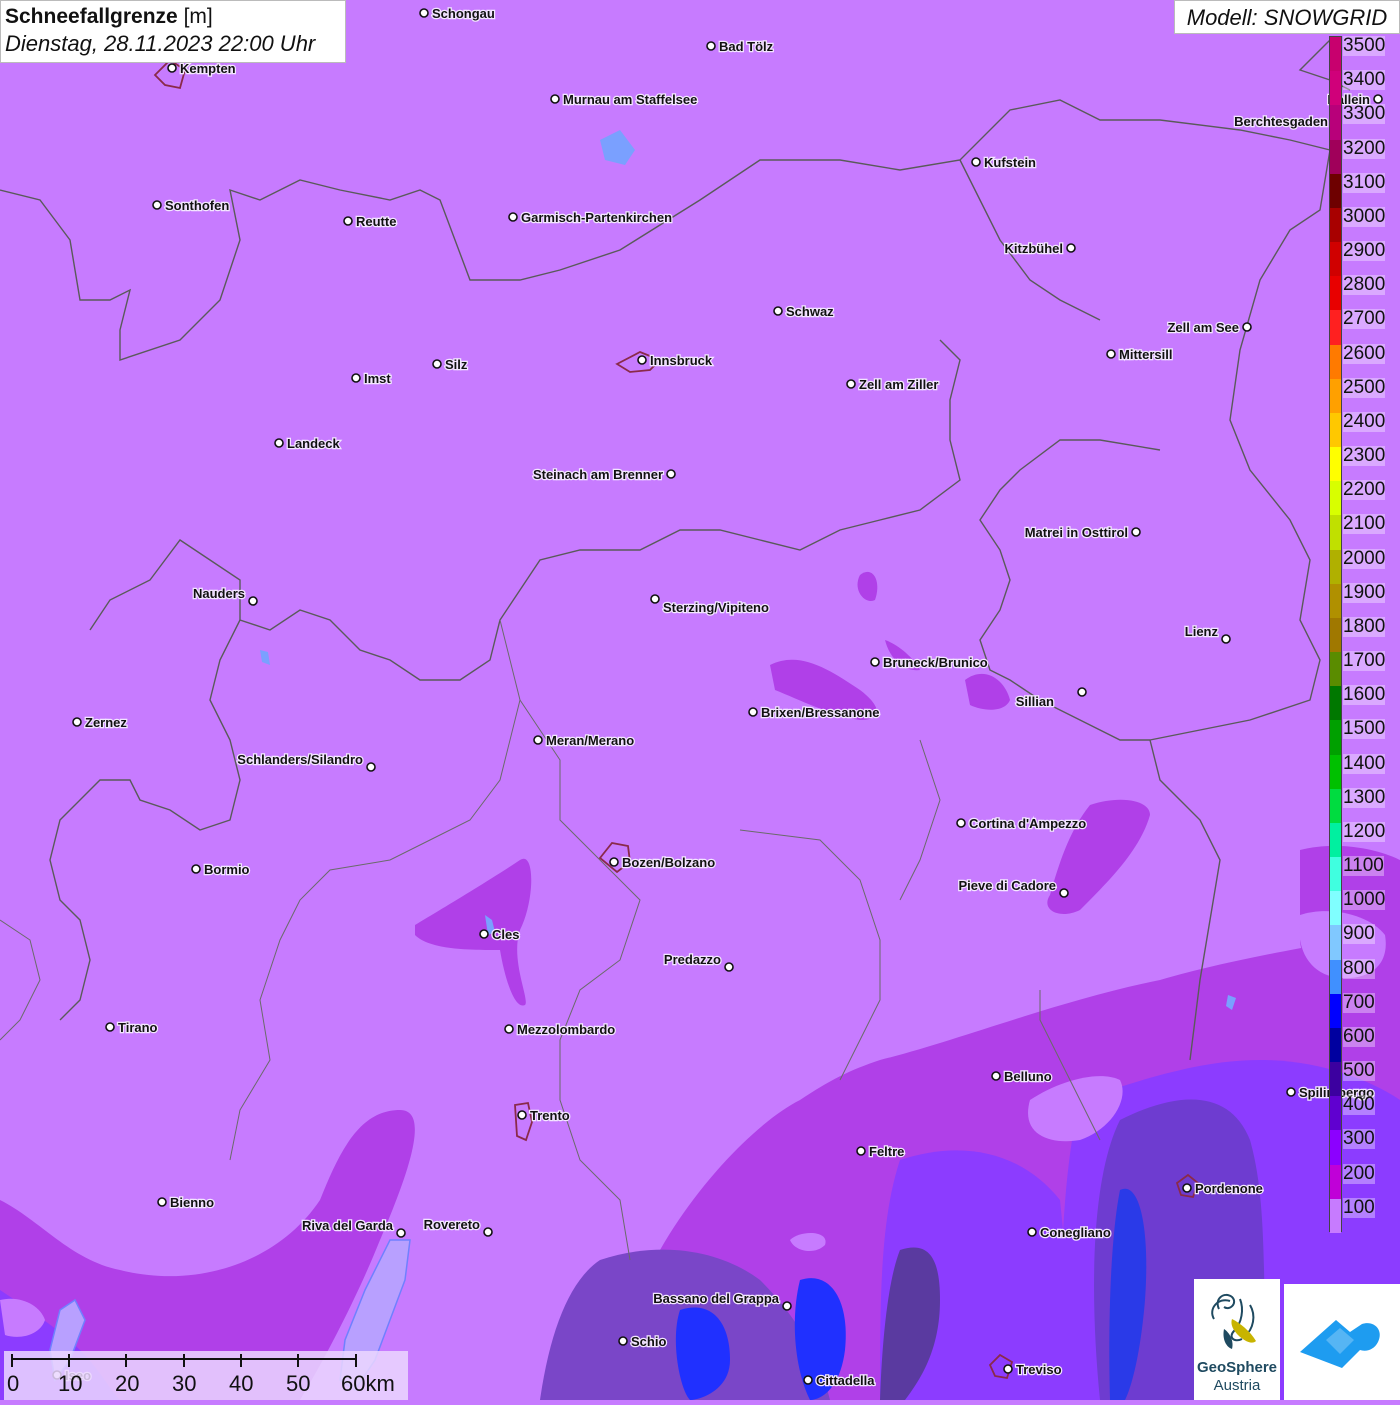 Image resolution: width=1400 pixels, height=1405 pixels. I want to click on geosphere-logo-icon, so click(1233, 1321).